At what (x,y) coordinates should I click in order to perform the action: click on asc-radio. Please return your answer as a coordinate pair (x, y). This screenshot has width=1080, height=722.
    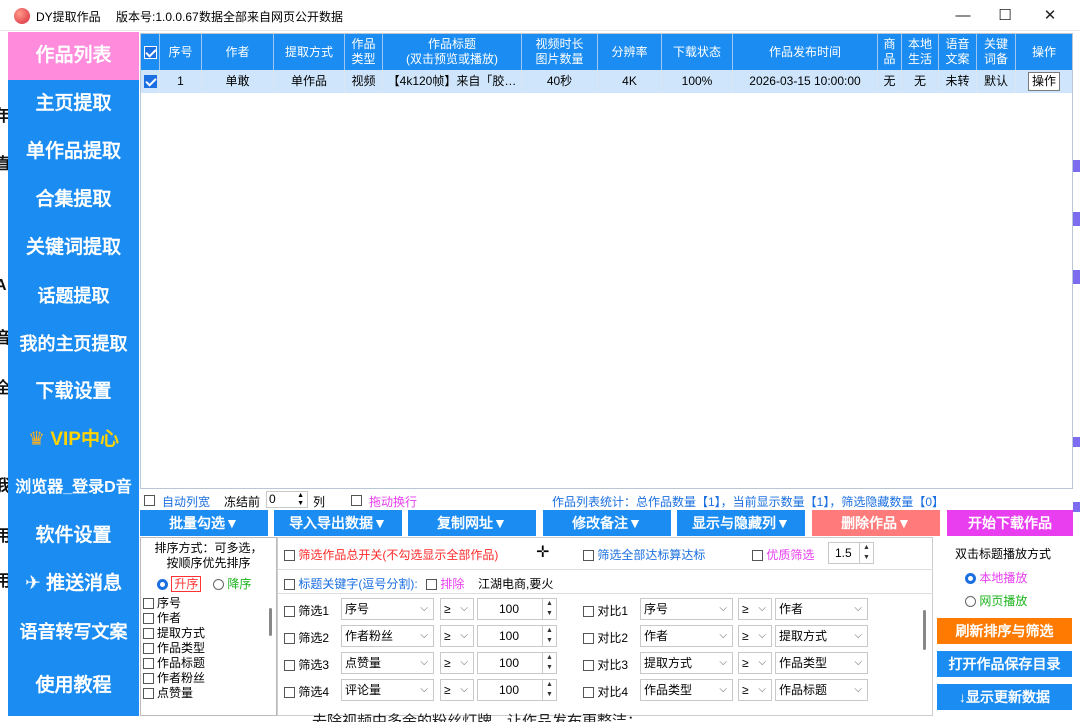
    Looking at the image, I should click on (162, 585).